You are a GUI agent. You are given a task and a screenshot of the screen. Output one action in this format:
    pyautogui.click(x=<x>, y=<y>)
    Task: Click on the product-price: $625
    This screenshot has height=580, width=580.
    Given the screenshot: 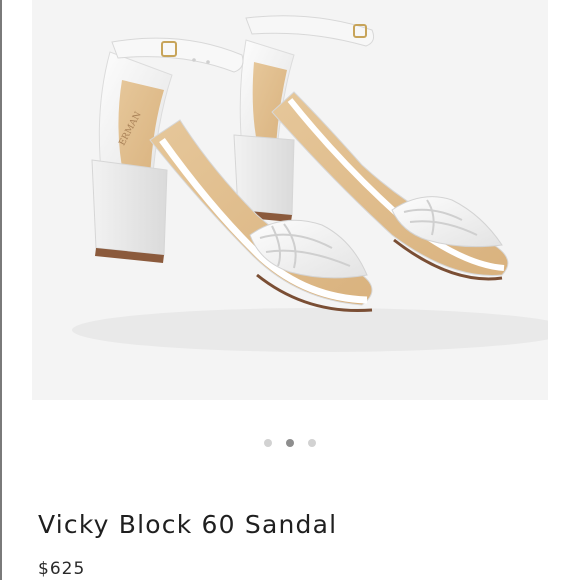 What is the action you would take?
    pyautogui.click(x=62, y=569)
    